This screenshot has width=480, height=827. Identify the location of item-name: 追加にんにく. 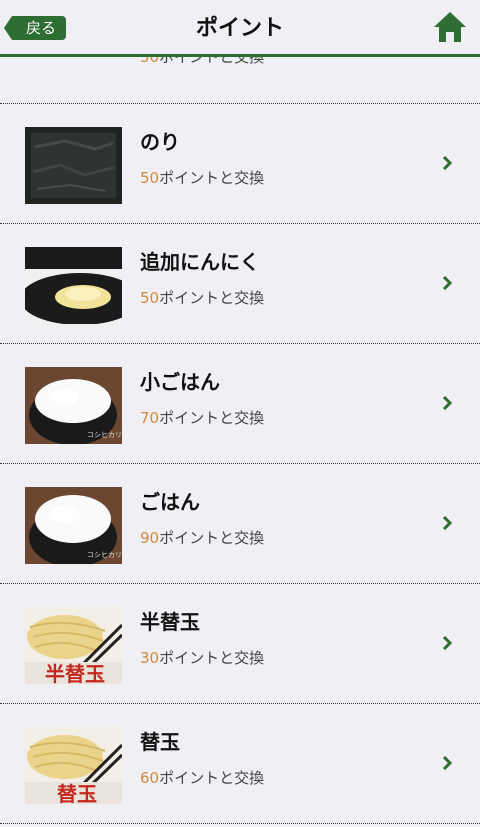
(200, 262).